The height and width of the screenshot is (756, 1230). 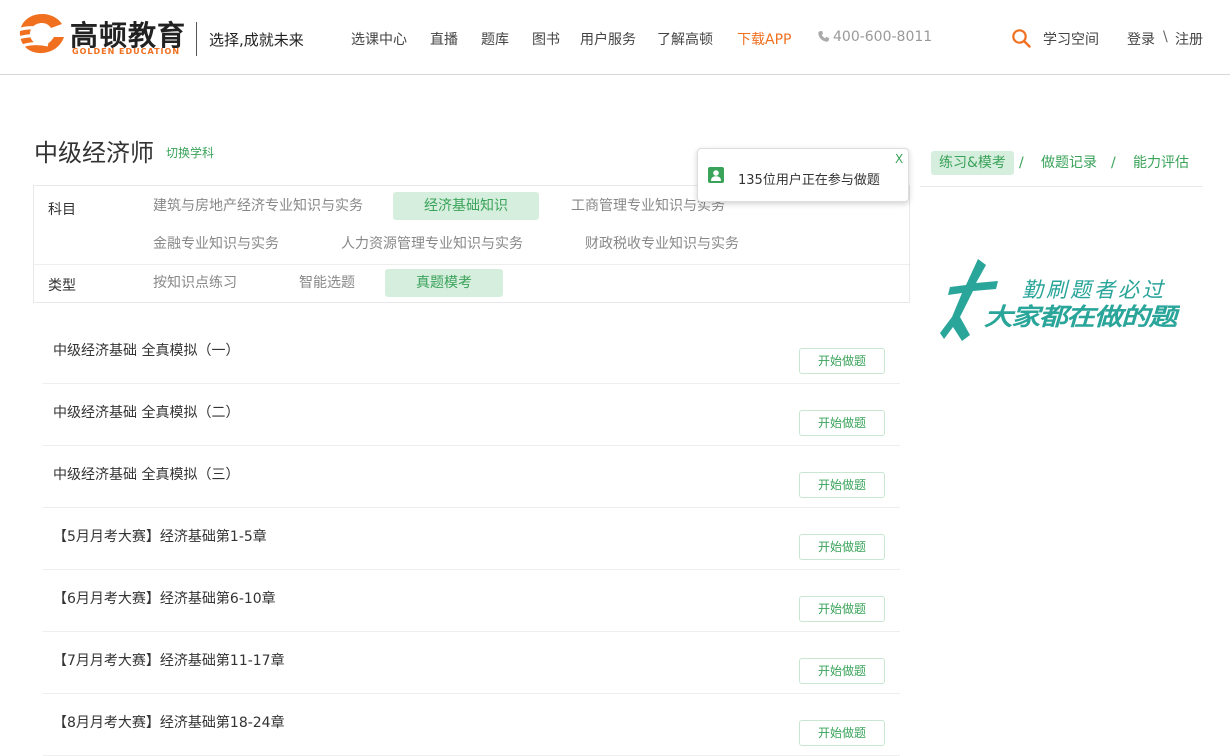 I want to click on list-item: 【7月月考大赛】经济基础第11-17章 开始做题, so click(x=471, y=663).